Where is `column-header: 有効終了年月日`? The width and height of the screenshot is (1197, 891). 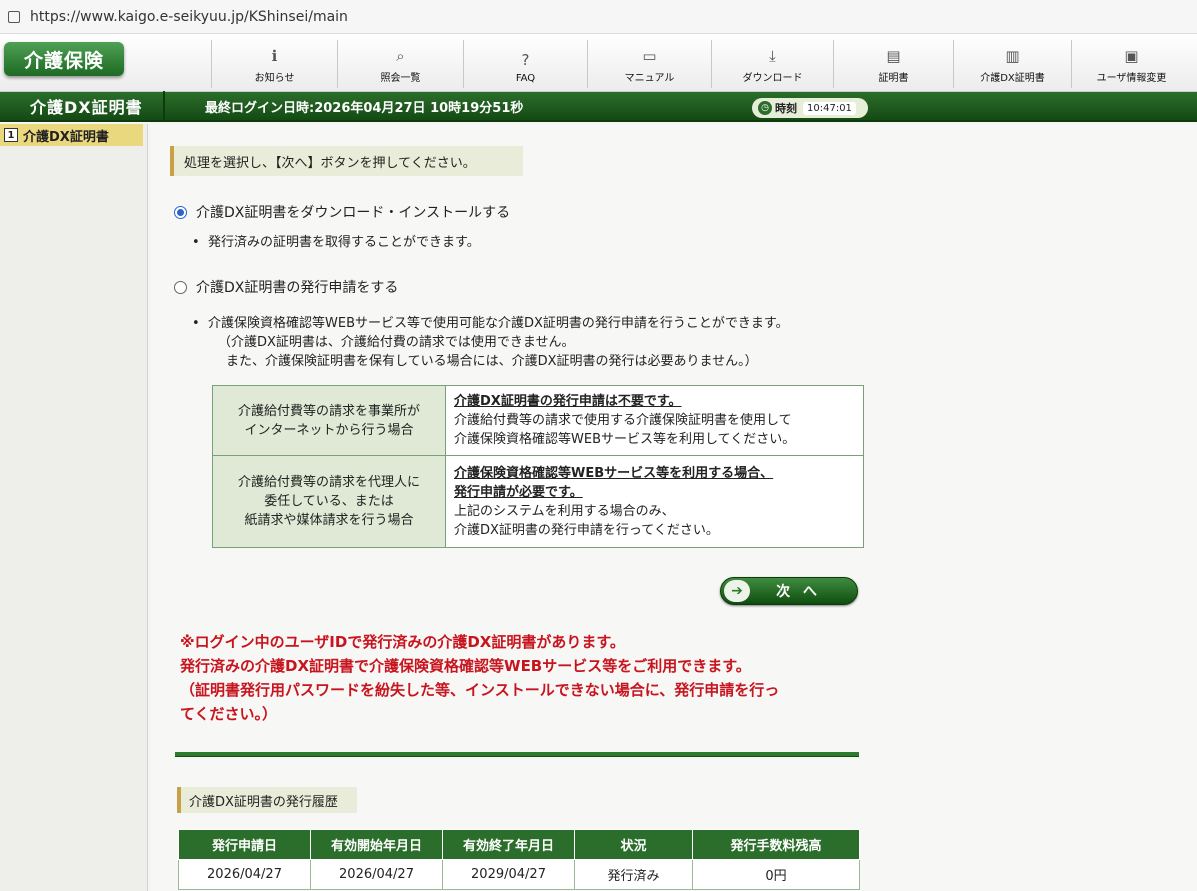
column-header: 有効終了年月日 is located at coordinates (508, 844).